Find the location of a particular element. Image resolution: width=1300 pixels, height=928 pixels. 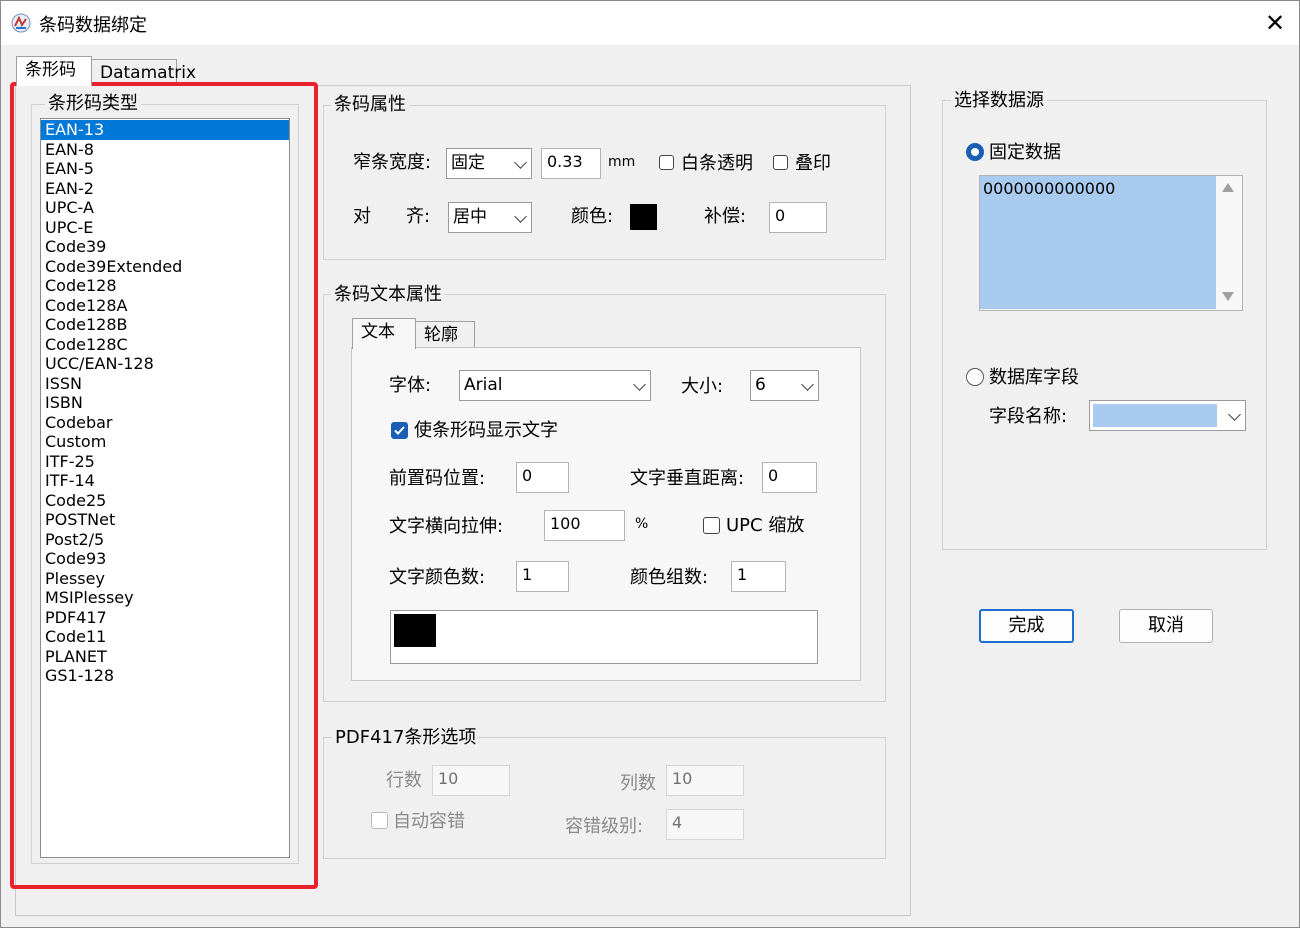

narrow-width-label: 窄条宽度: is located at coordinates (392, 162).